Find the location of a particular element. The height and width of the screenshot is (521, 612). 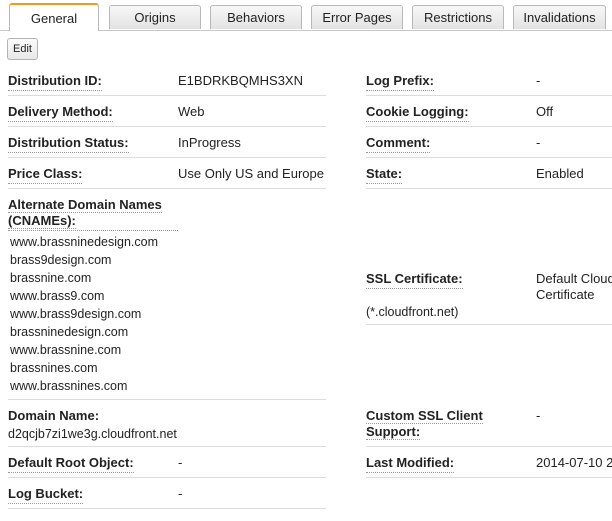

custom-ssl-label-line1: Custom SSL Client is located at coordinates (424, 416).